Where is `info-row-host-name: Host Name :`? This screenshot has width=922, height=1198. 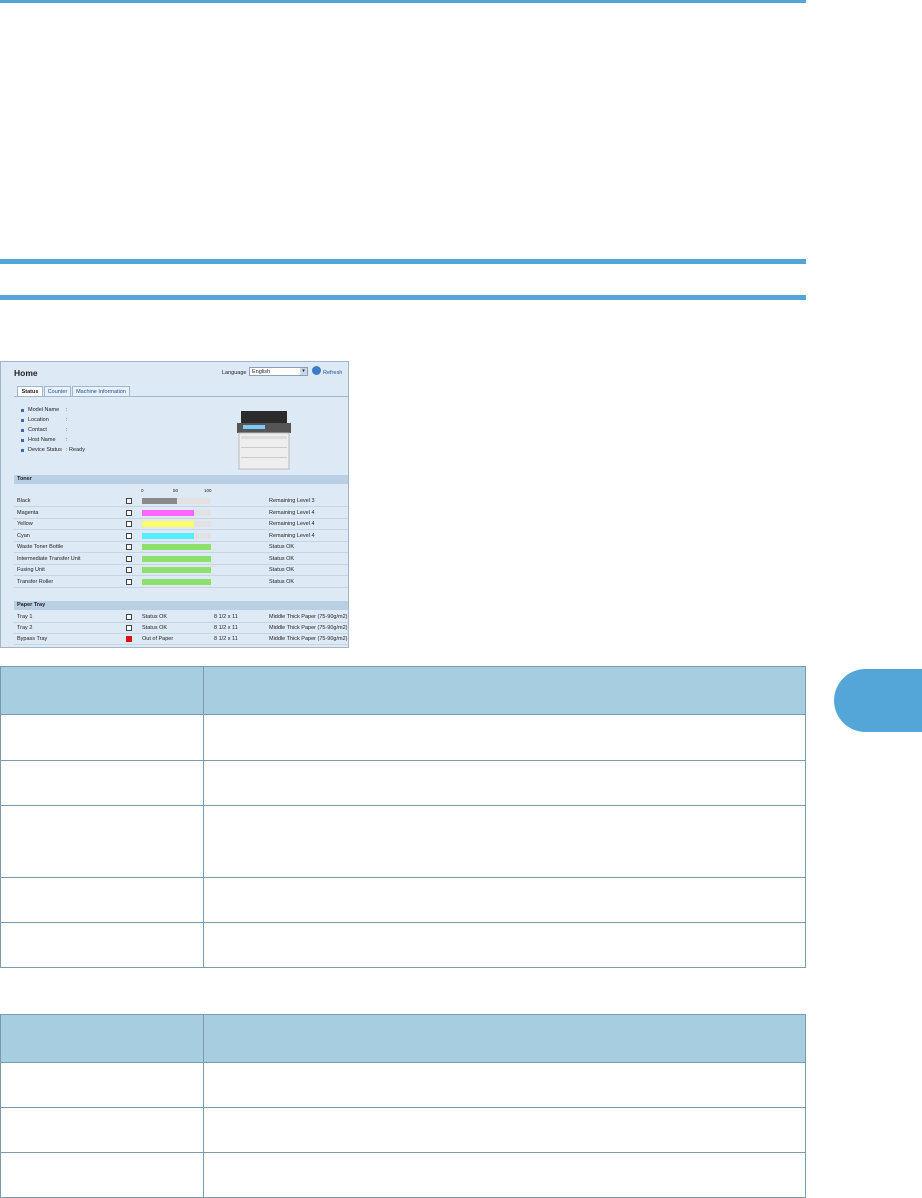
info-row-host-name: Host Name : is located at coordinates (44, 440).